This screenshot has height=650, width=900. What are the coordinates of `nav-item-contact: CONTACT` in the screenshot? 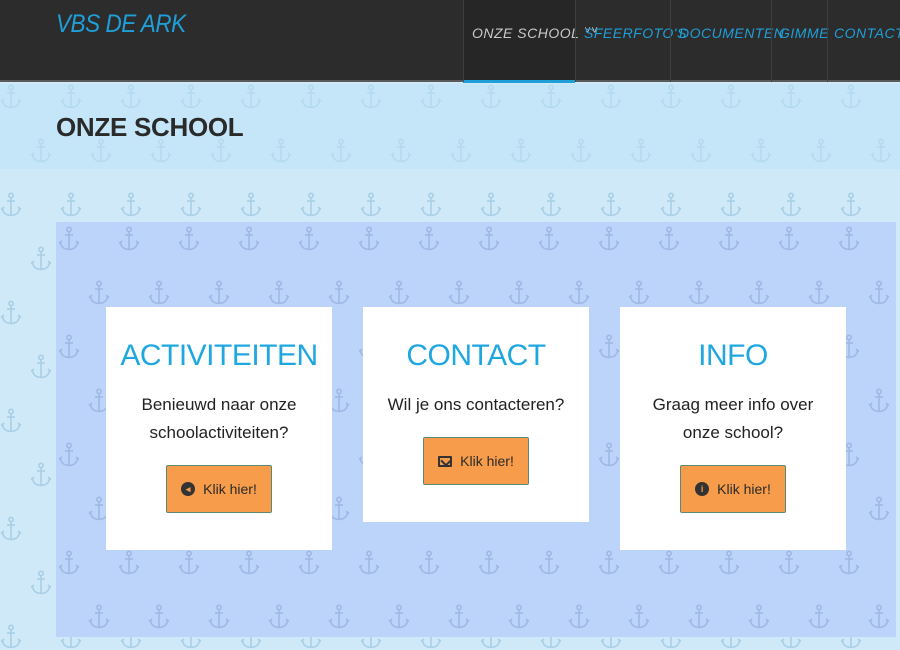 It's located at (863, 41).